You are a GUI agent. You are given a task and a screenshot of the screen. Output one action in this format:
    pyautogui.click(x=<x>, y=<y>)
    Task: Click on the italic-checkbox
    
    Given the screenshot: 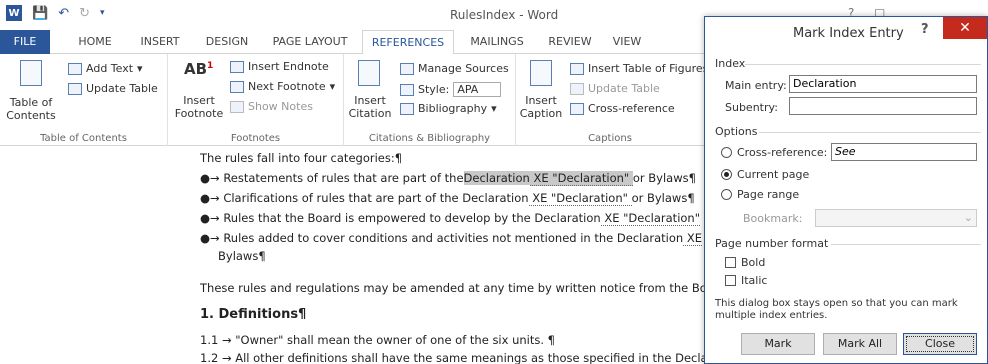 What is the action you would take?
    pyautogui.click(x=730, y=280)
    